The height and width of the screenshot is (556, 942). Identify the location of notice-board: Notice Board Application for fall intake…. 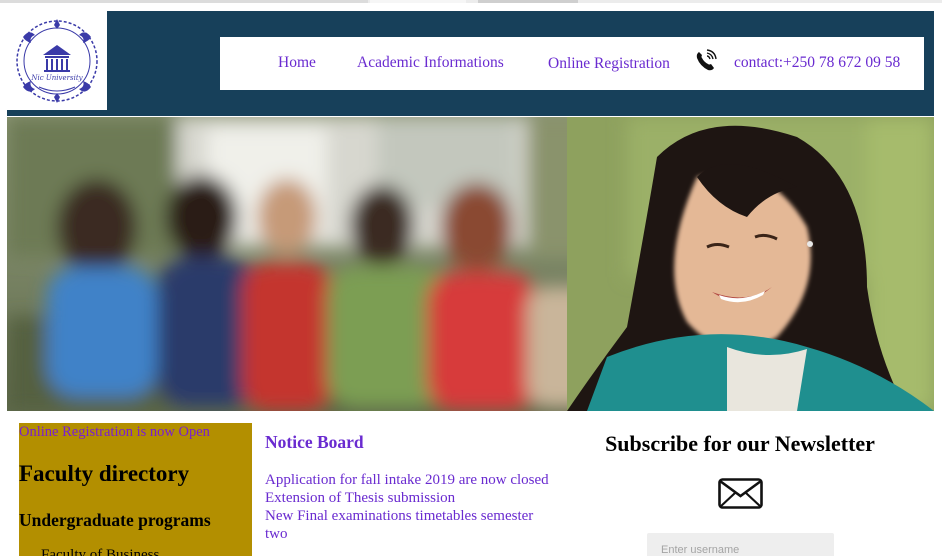
(410, 487).